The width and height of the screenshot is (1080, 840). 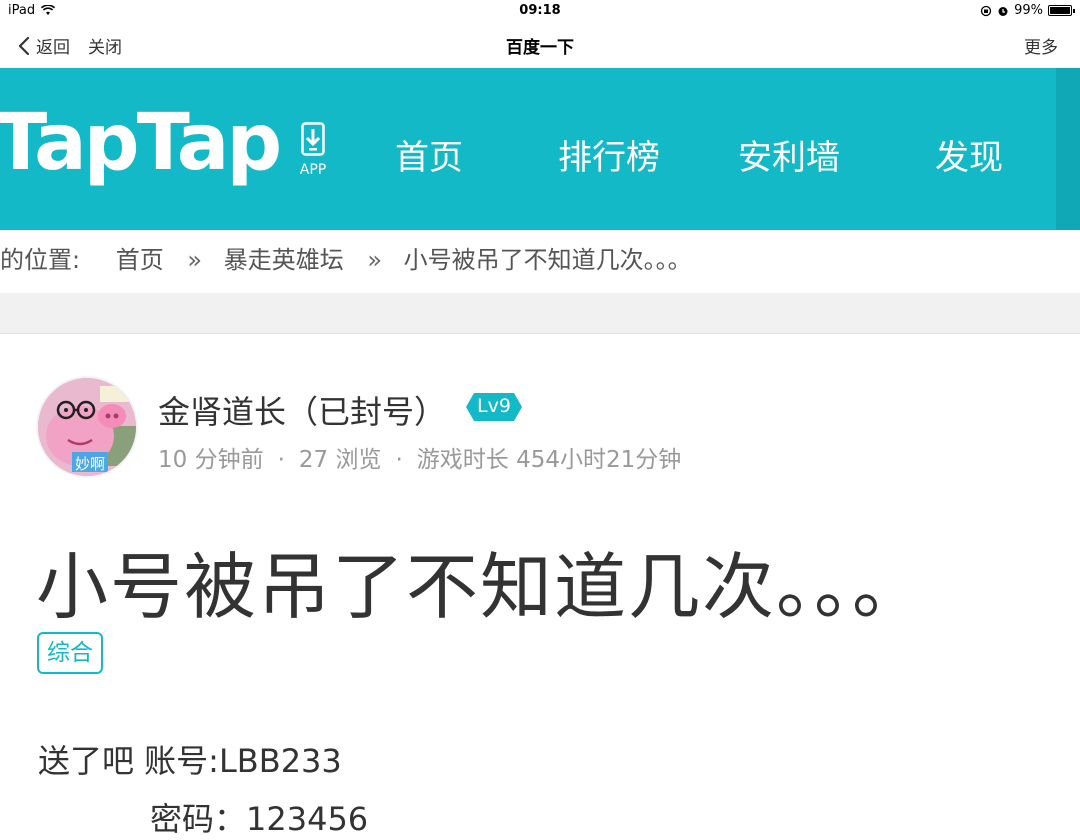 I want to click on post-views: 27 浏览, so click(x=340, y=460).